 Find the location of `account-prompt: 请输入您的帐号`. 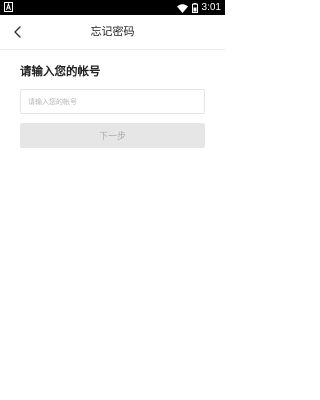

account-prompt: 请输入您的帐号 is located at coordinates (60, 71).